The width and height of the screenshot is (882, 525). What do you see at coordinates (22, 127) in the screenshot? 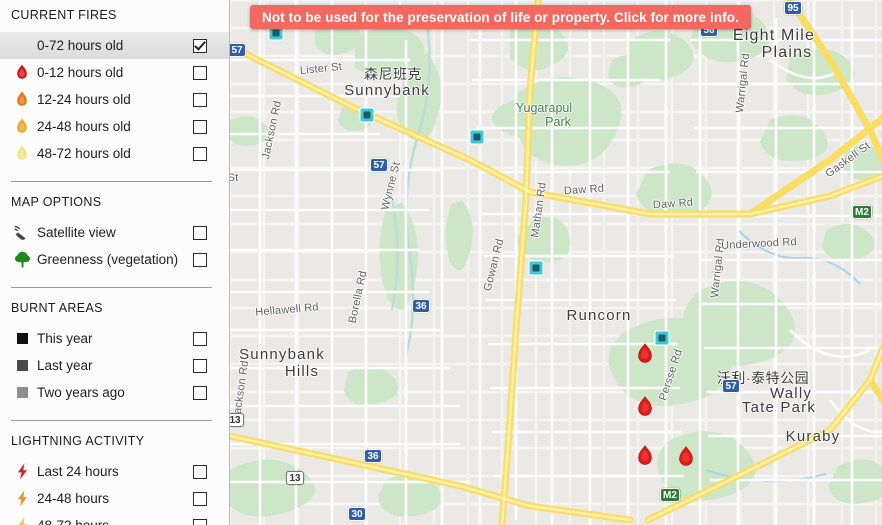
I see `flame-gold-icon` at bounding box center [22, 127].